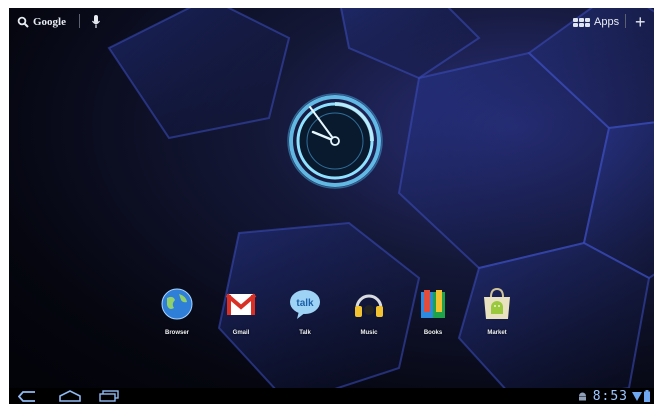  What do you see at coordinates (433, 304) in the screenshot?
I see `books-icon` at bounding box center [433, 304].